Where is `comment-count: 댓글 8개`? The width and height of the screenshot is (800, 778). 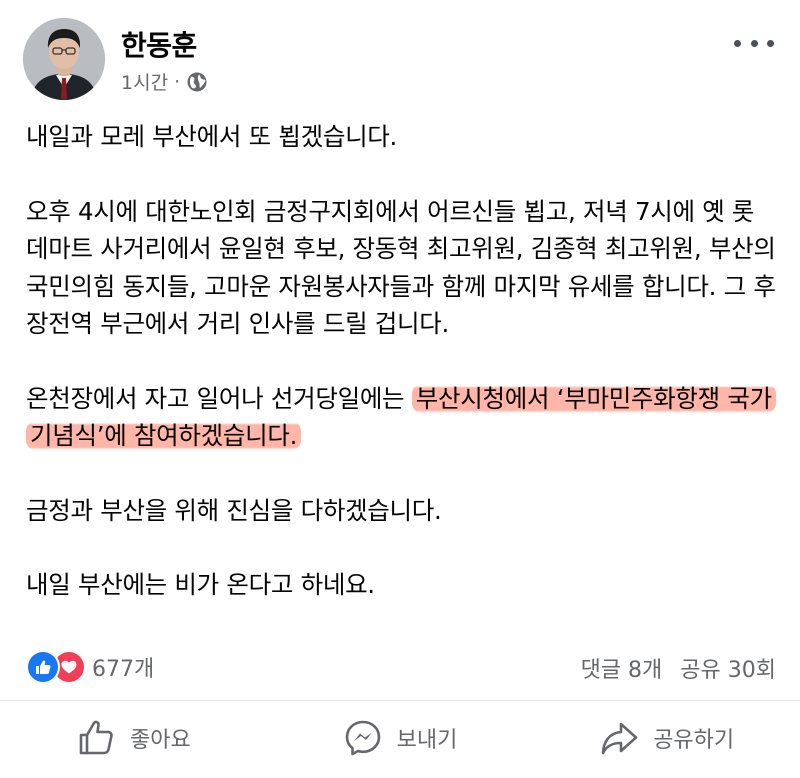 comment-count: 댓글 8개 is located at coordinates (622, 668).